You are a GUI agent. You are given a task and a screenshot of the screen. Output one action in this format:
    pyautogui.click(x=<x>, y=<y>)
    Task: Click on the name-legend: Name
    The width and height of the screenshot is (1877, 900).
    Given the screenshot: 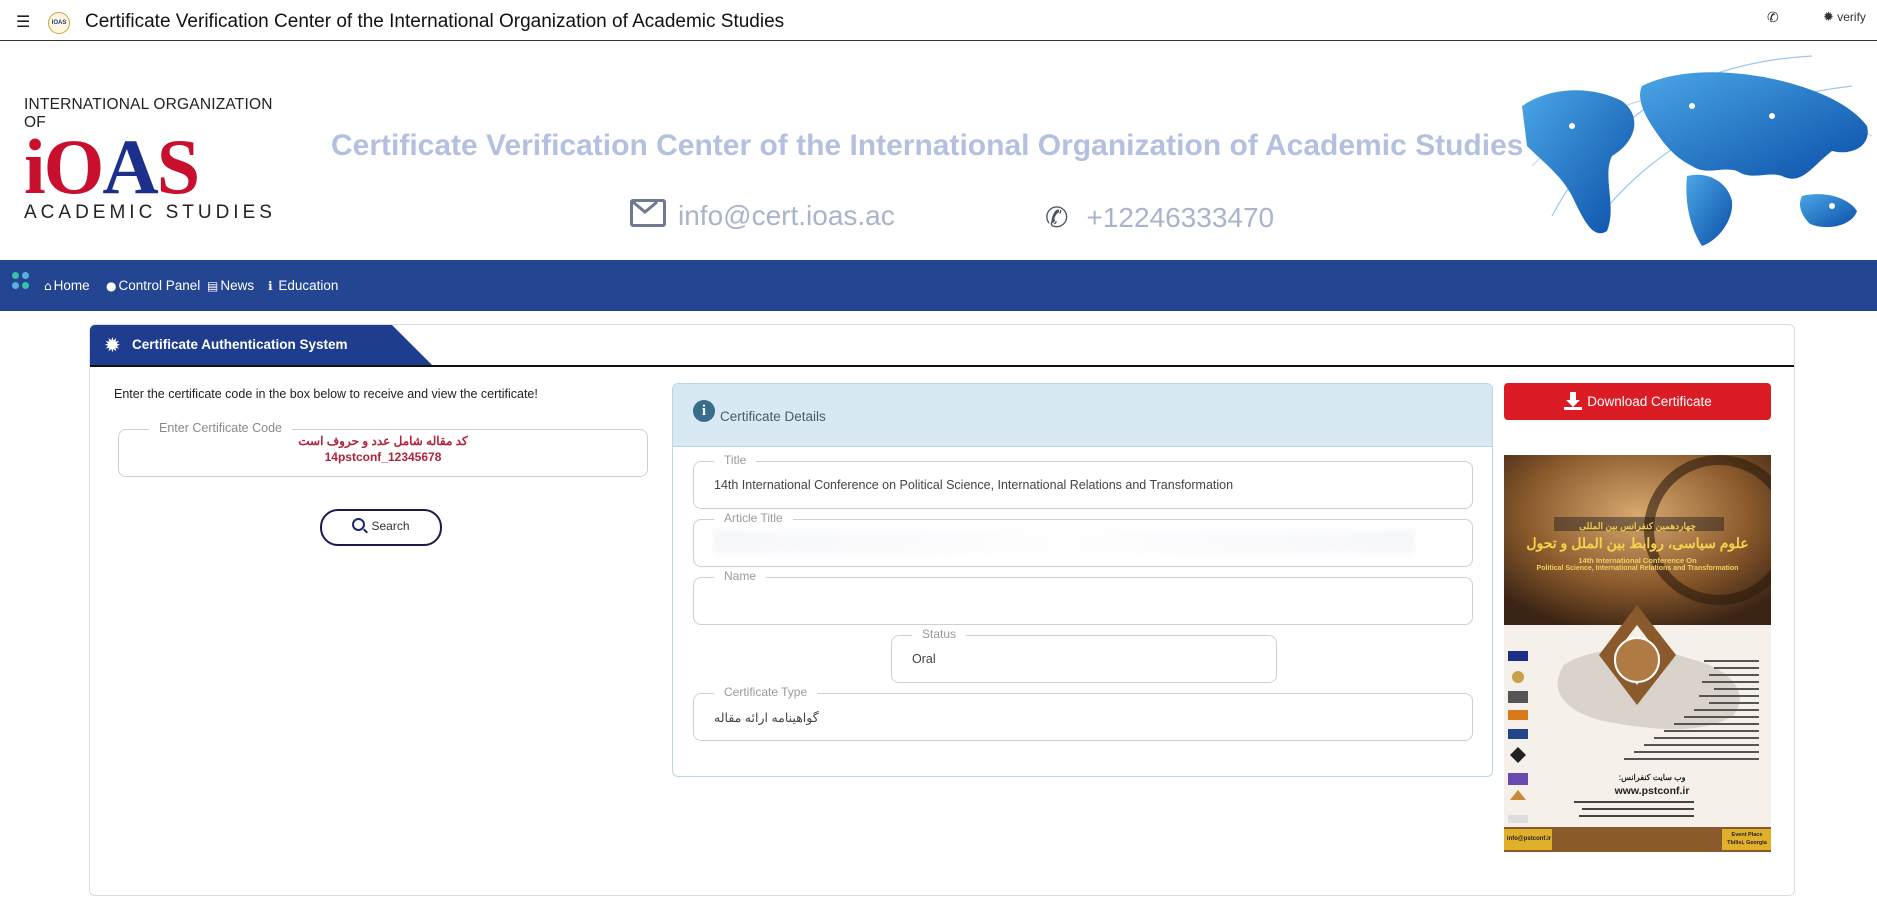 What is the action you would take?
    pyautogui.click(x=740, y=576)
    